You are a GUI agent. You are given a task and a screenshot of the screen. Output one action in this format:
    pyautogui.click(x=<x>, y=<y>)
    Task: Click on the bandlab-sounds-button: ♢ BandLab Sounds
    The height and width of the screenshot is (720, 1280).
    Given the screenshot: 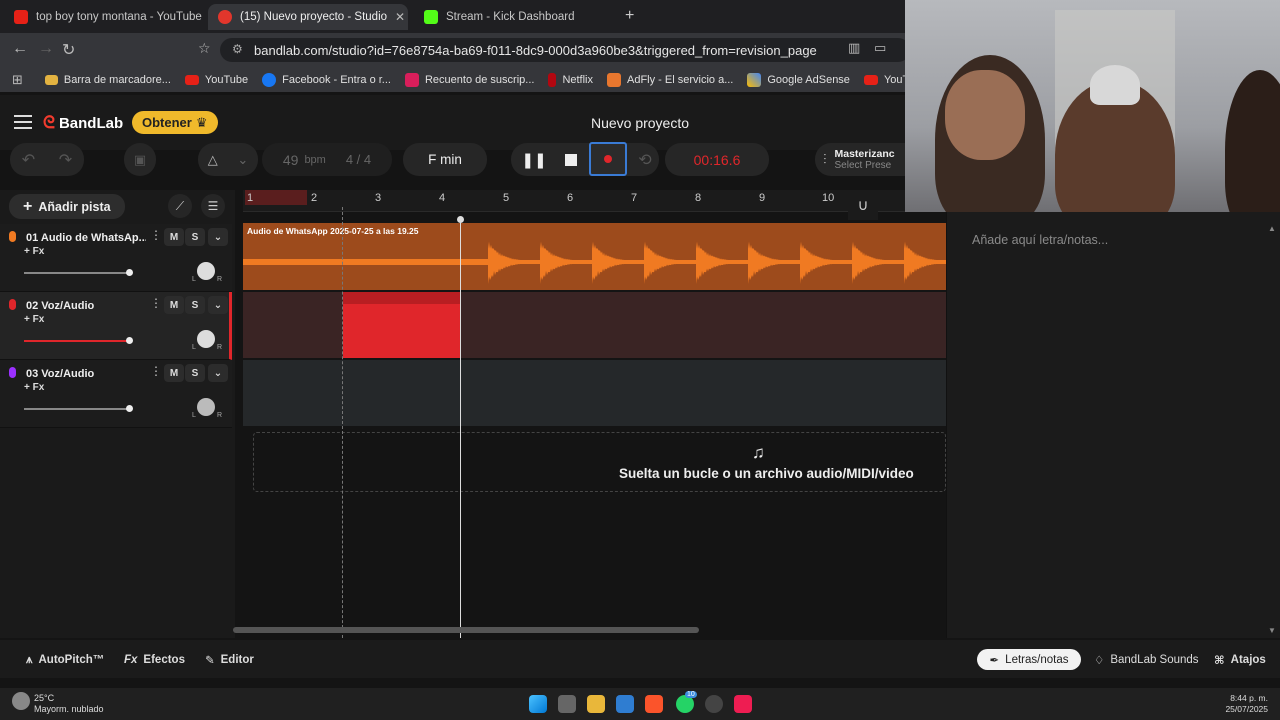 What is the action you would take?
    pyautogui.click(x=1146, y=660)
    